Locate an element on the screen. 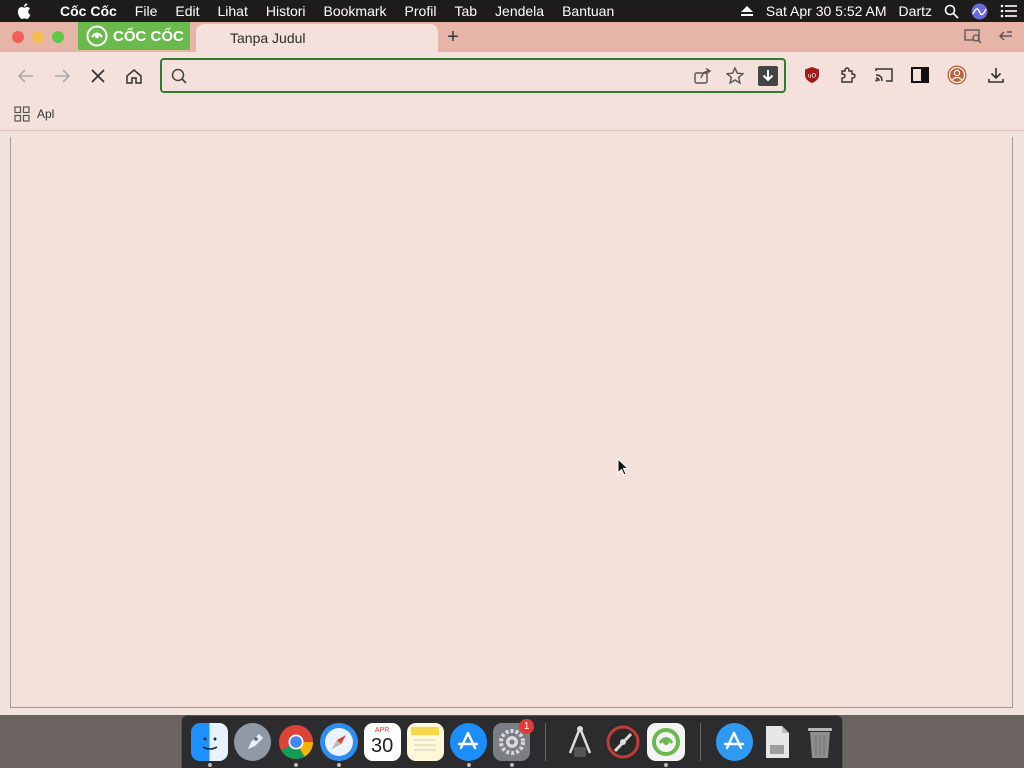 The height and width of the screenshot is (768, 1024). menu-window: Jendela is located at coordinates (519, 11).